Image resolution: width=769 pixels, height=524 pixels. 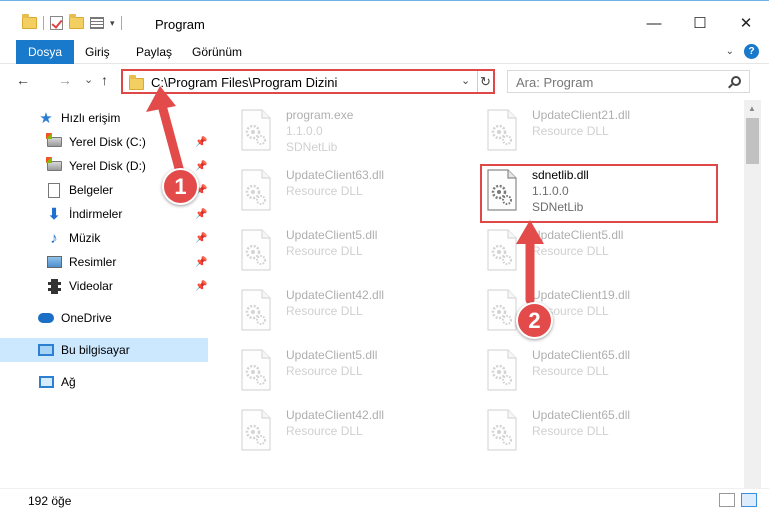 What do you see at coordinates (746, 23) in the screenshot?
I see `close-button: ✕` at bounding box center [746, 23].